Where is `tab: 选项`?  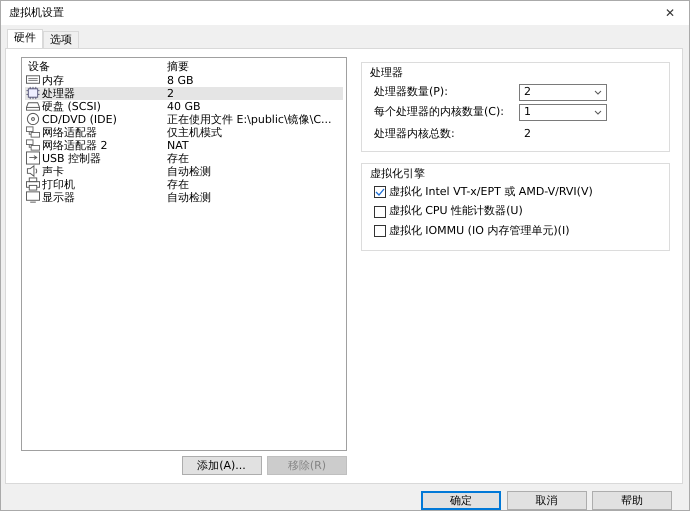
tab: 选项 is located at coordinates (61, 39).